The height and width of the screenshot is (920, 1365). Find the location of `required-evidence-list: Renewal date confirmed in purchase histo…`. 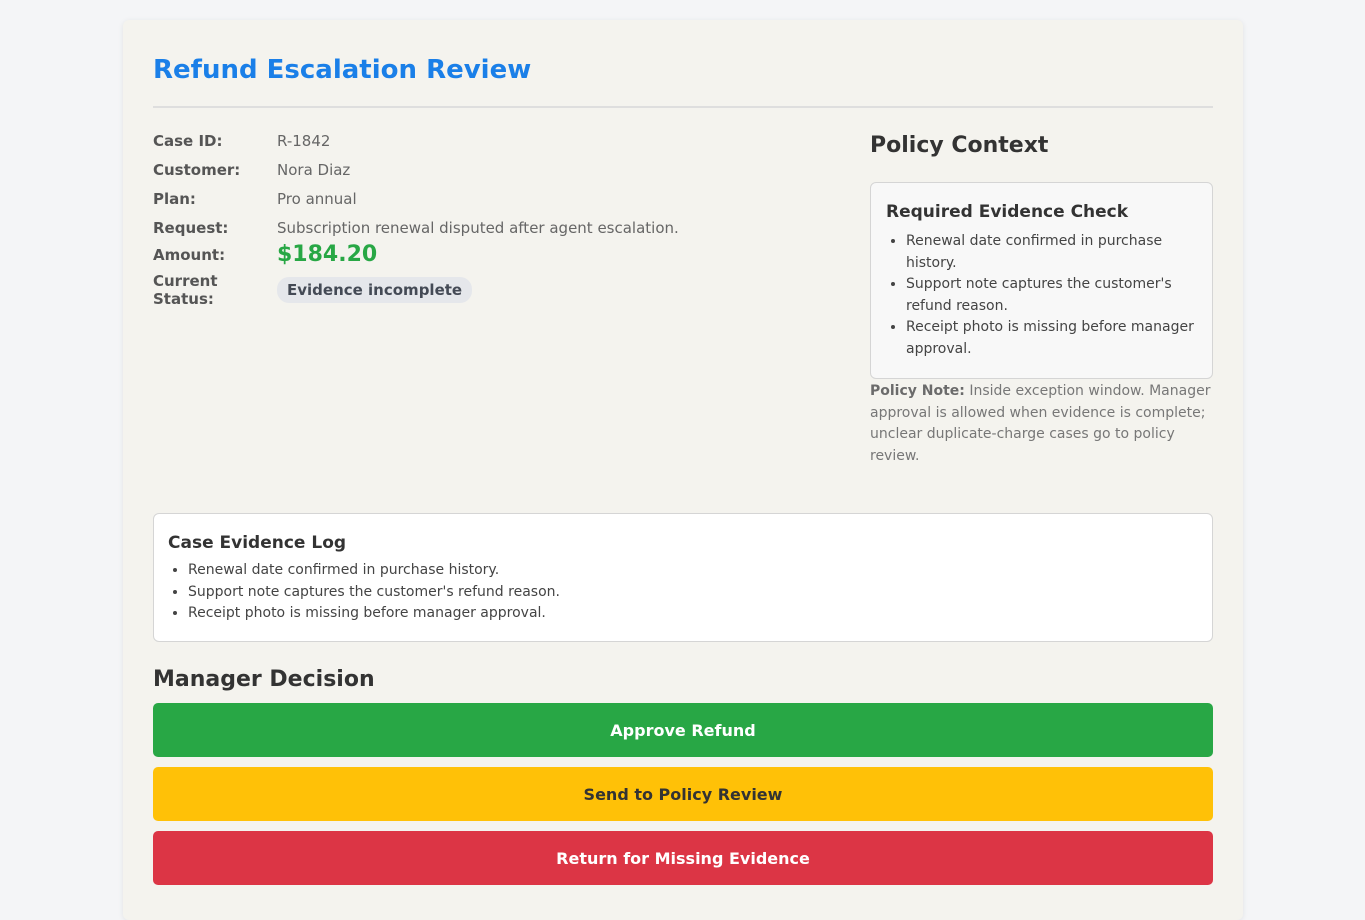

required-evidence-list: Renewal date confirmed in purchase histo… is located at coordinates (1042, 295).